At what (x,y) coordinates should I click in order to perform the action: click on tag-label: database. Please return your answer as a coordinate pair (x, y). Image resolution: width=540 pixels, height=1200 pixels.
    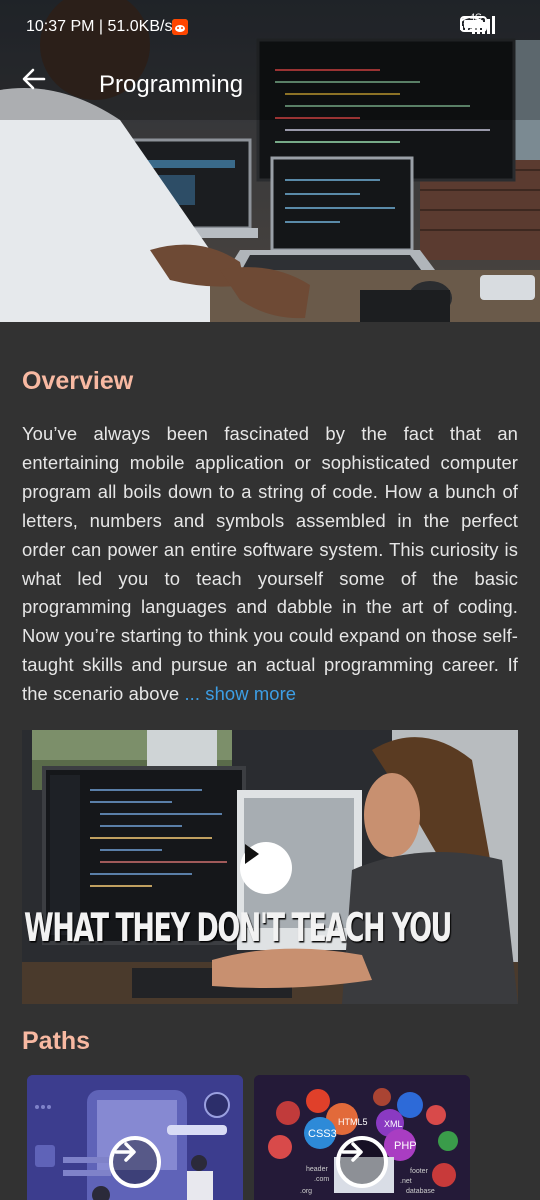
    Looking at the image, I should click on (420, 1191).